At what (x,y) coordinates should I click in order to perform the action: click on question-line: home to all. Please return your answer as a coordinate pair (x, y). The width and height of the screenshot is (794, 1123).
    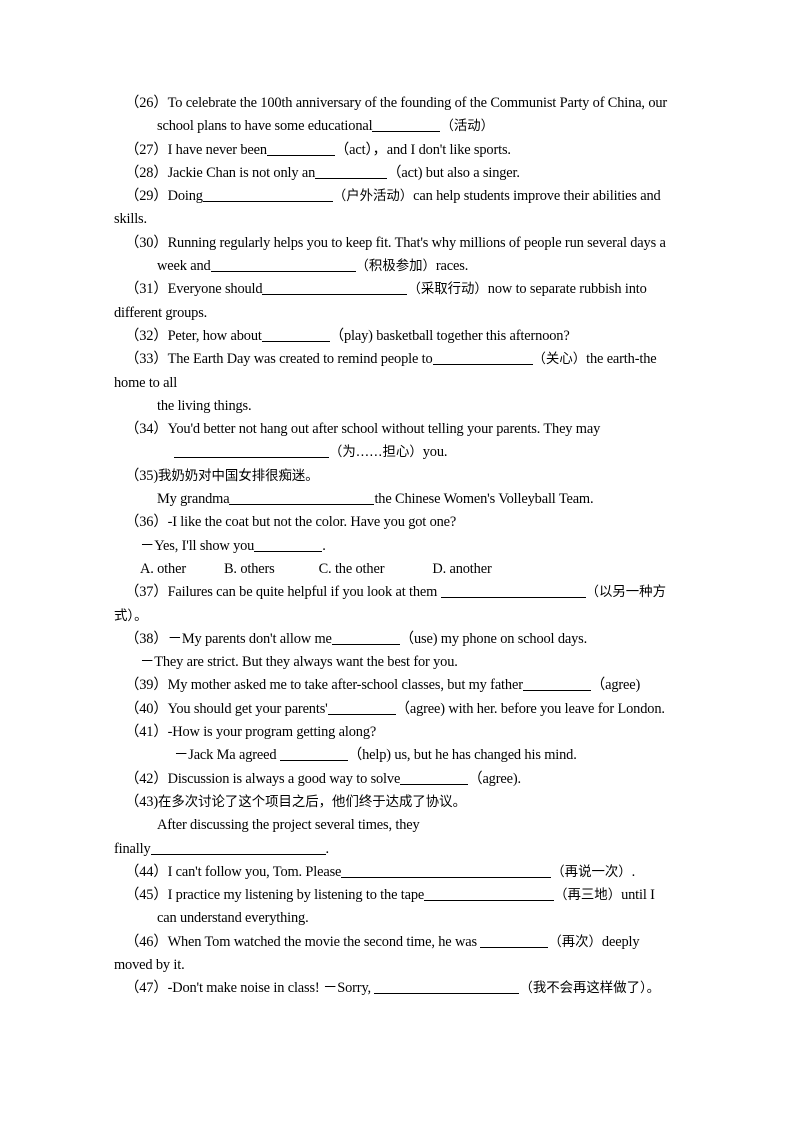
    Looking at the image, I should click on (405, 383).